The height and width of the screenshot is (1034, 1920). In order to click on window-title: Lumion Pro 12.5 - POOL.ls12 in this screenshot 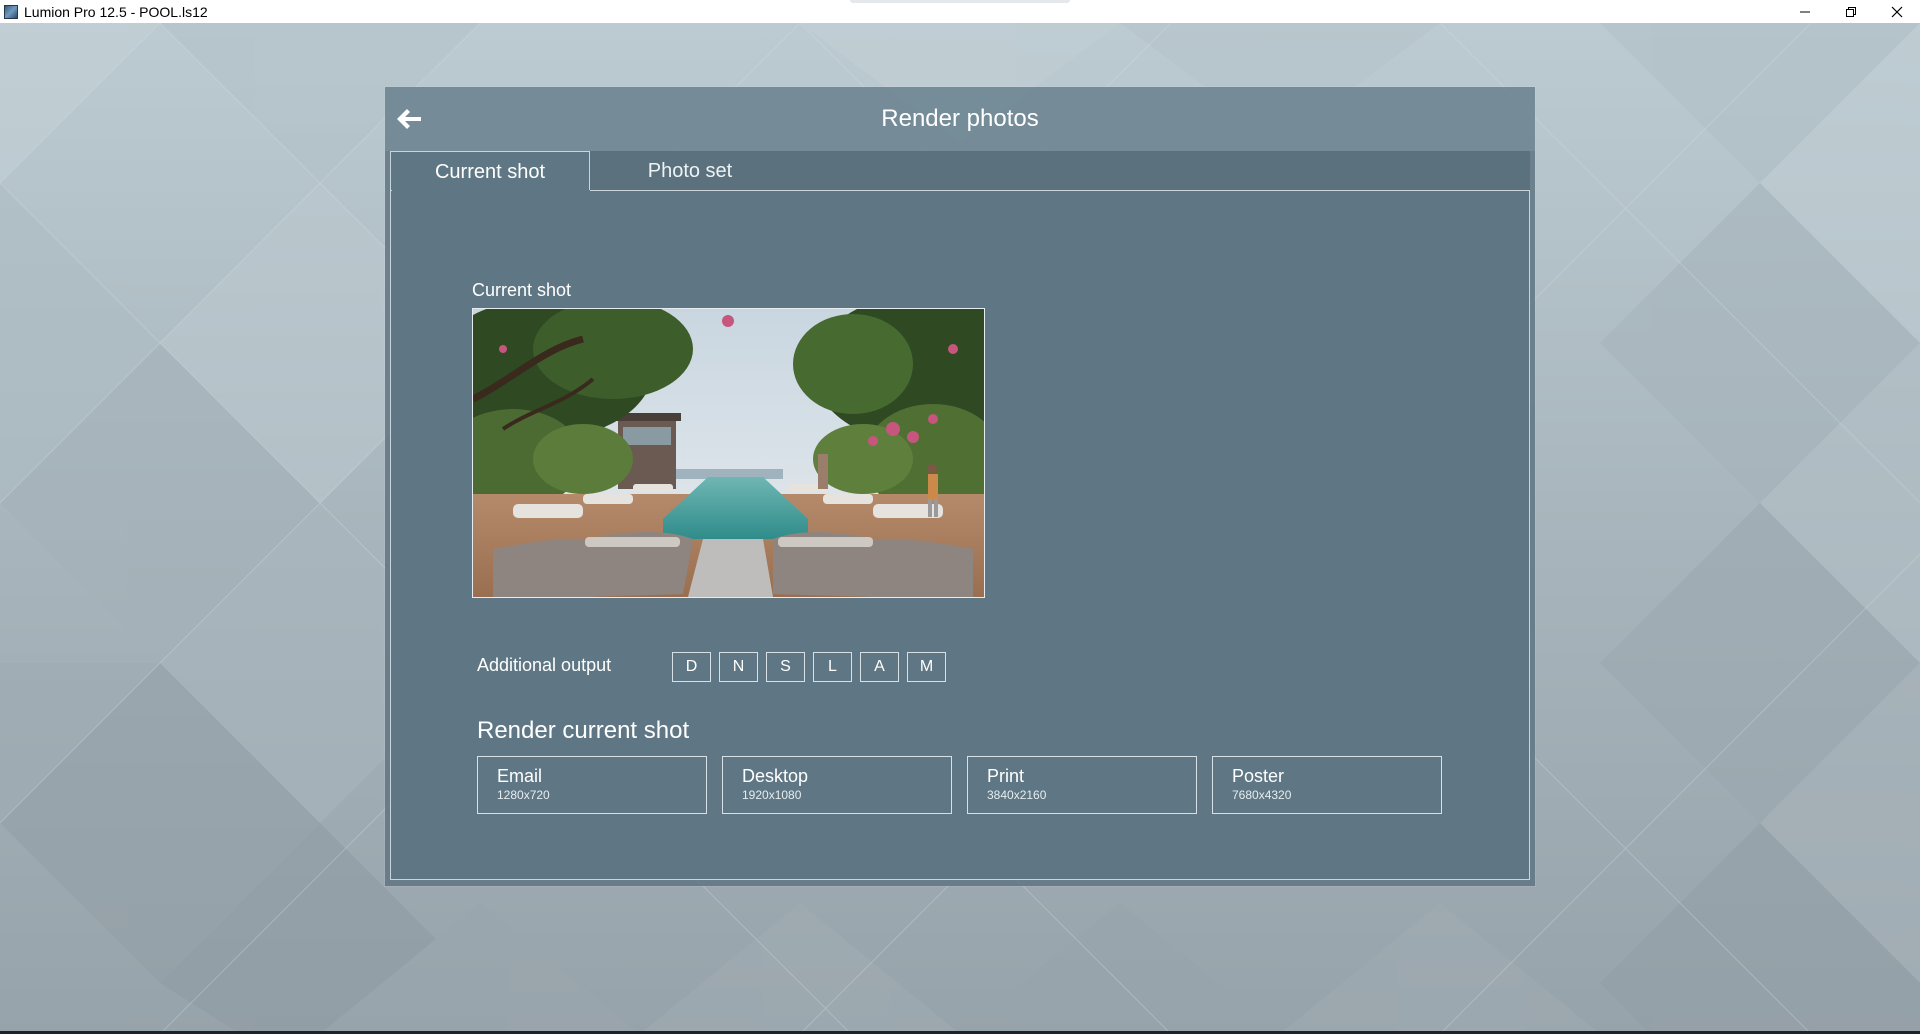, I will do `click(116, 11)`.